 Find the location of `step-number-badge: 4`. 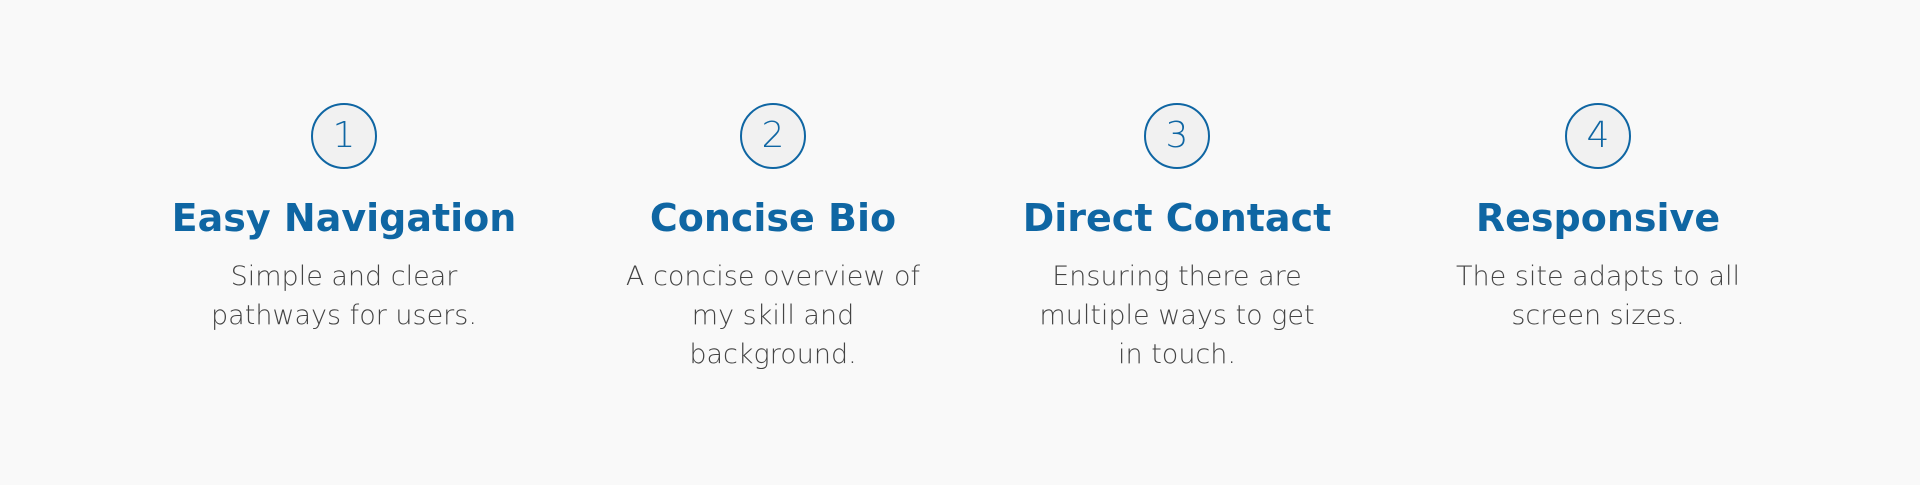

step-number-badge: 4 is located at coordinates (1598, 136).